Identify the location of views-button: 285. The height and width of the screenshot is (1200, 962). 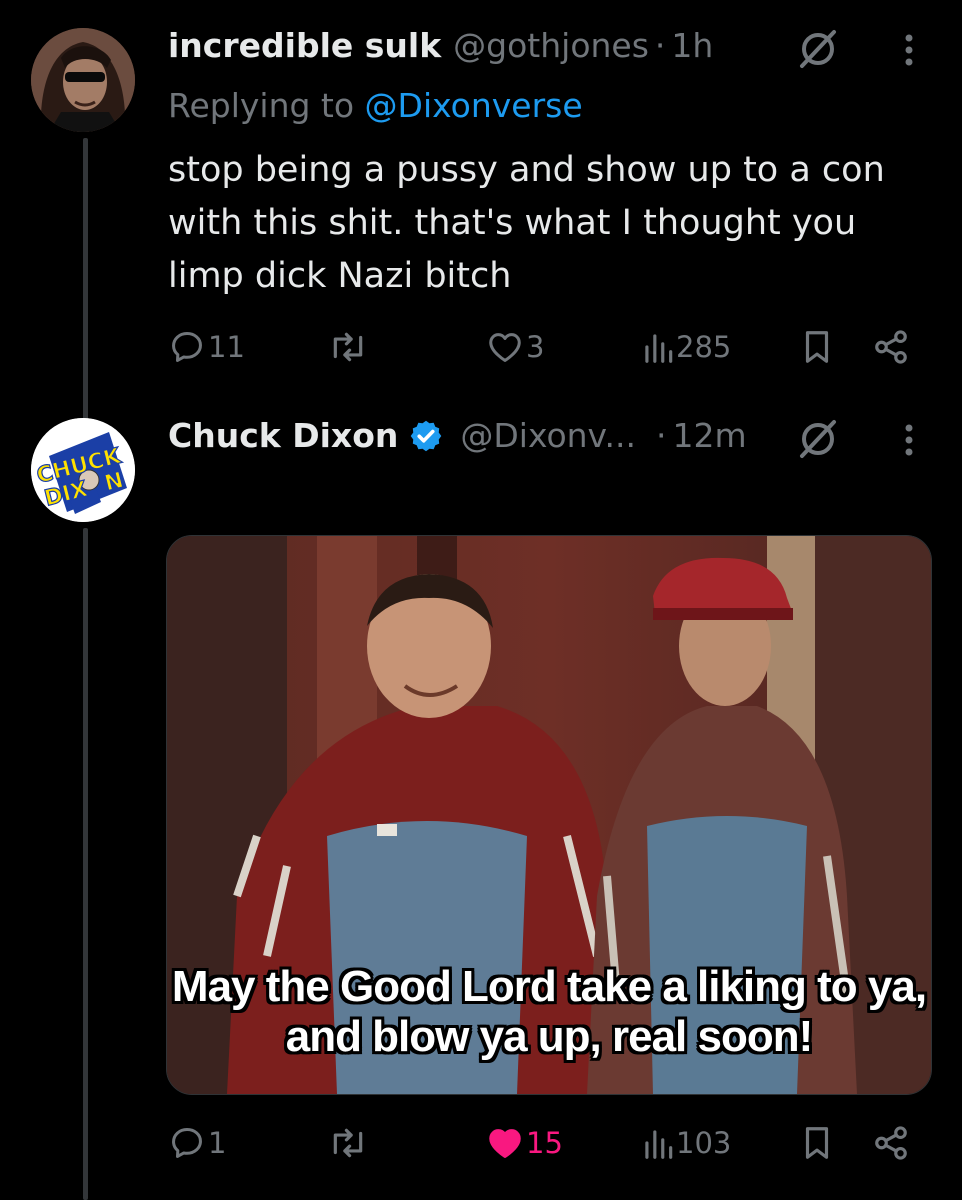
(686, 347).